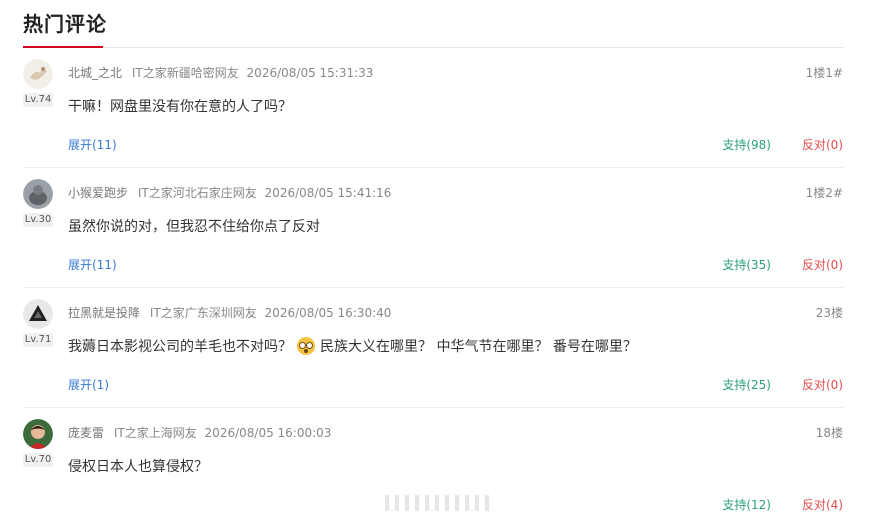 This screenshot has height=528, width=870. What do you see at coordinates (199, 432) in the screenshot?
I see `comment-meta: 庞麦雷 IT之家上海网友 2026/08/05 16:00:03` at bounding box center [199, 432].